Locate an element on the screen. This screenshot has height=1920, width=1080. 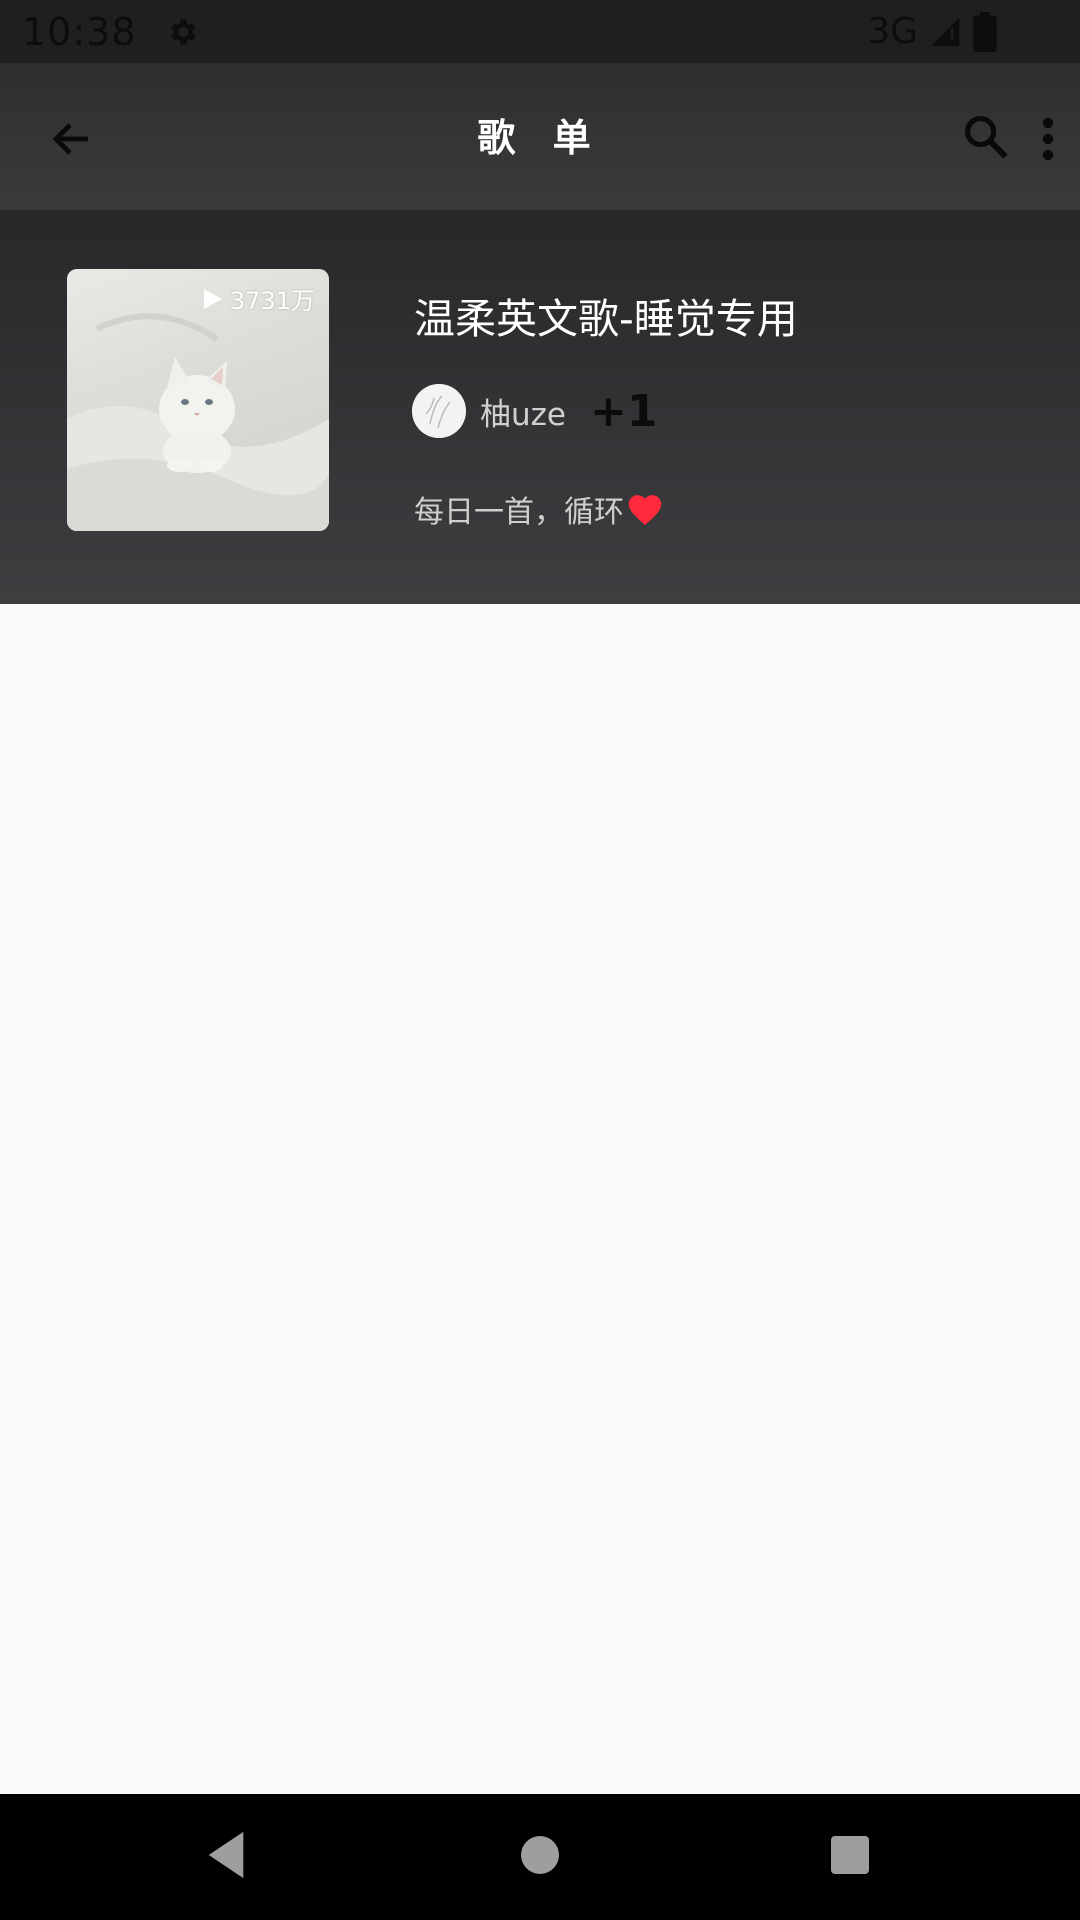
creator-name: 柚uze is located at coordinates (523, 411).